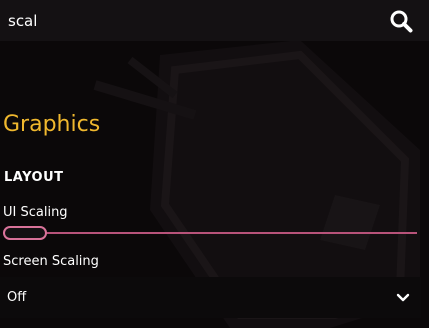 This screenshot has height=328, width=429. What do you see at coordinates (17, 297) in the screenshot?
I see `dropdown-selected-value: Off` at bounding box center [17, 297].